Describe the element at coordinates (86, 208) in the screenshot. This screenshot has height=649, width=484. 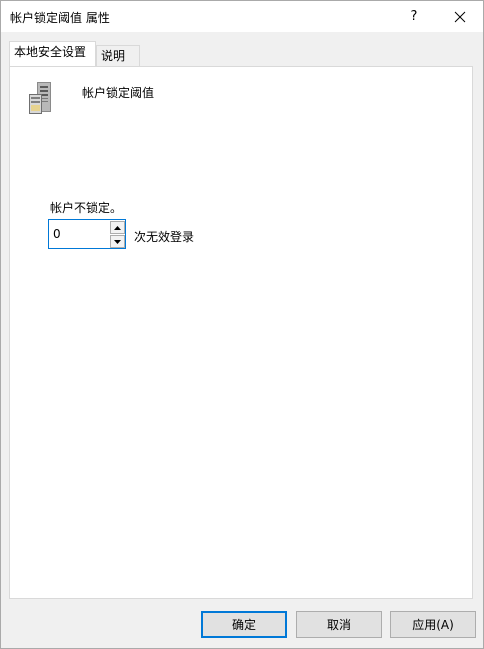
I see `lockout-status-text: 帐户不锁定。` at that location.